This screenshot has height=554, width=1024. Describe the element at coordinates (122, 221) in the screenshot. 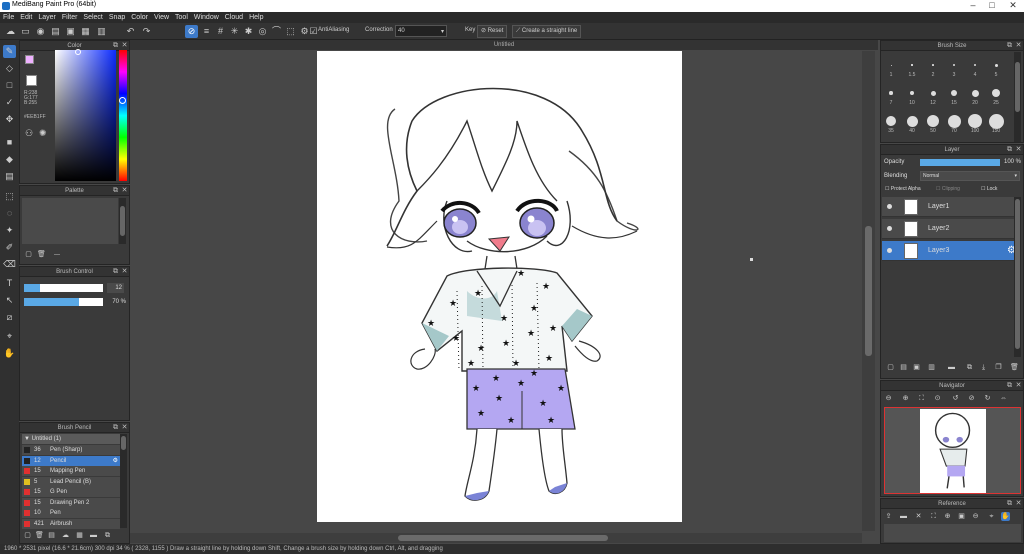

I see `palette-scrollbar` at that location.